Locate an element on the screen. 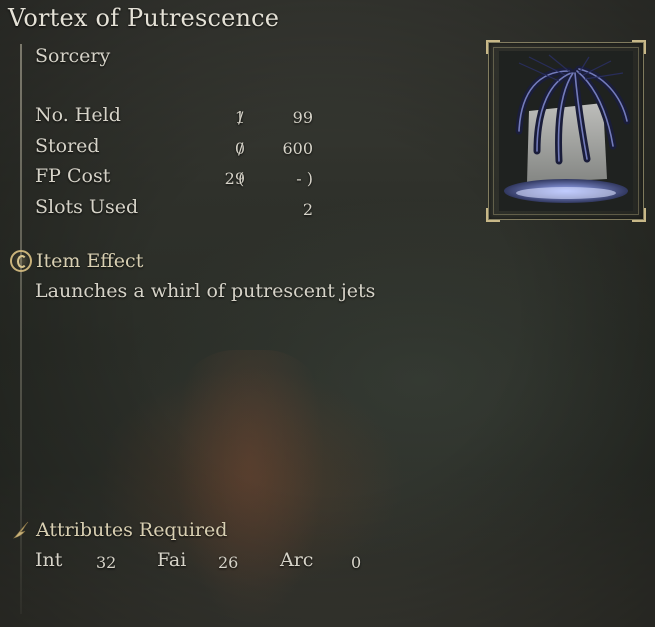  stat-label: Stored is located at coordinates (67, 145).